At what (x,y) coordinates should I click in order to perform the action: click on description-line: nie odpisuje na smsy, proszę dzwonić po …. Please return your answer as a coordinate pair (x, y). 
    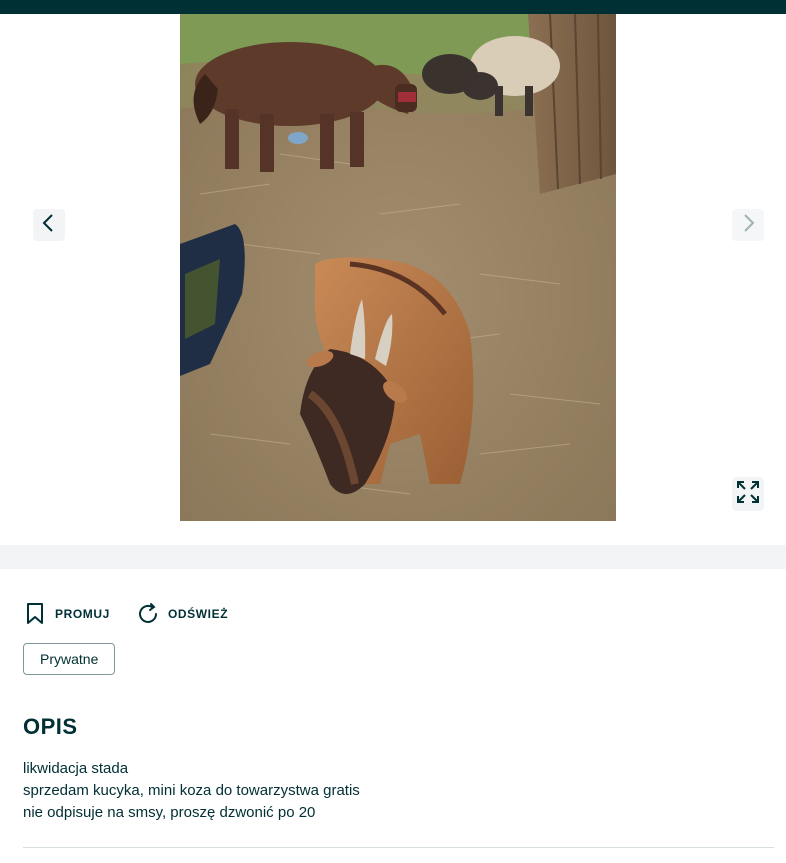
    Looking at the image, I should click on (169, 812).